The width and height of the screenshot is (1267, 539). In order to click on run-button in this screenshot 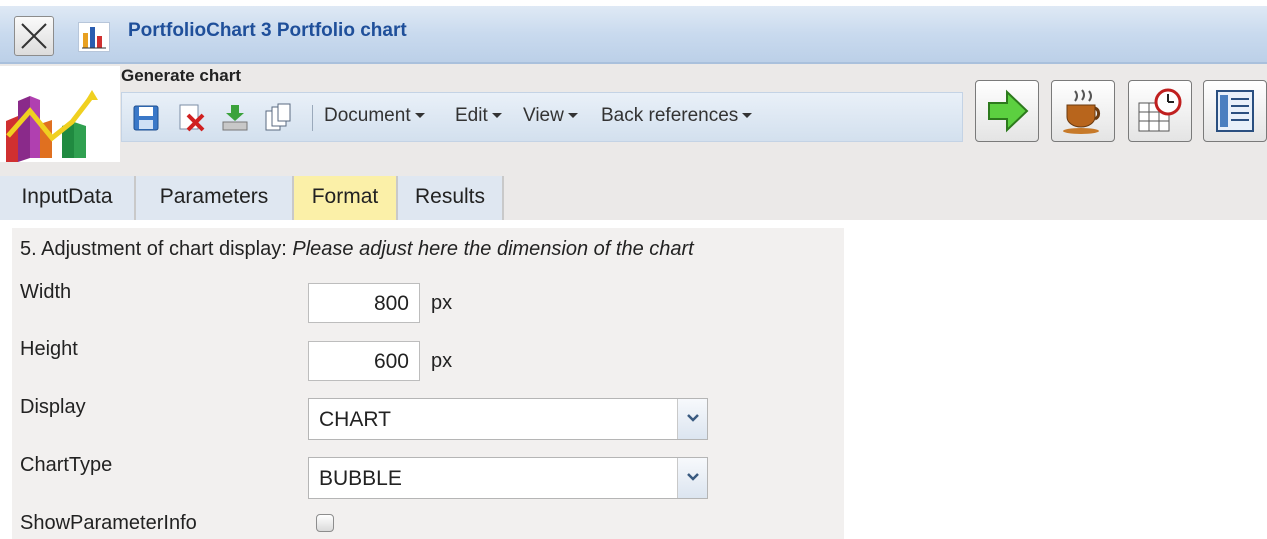, I will do `click(1007, 111)`.